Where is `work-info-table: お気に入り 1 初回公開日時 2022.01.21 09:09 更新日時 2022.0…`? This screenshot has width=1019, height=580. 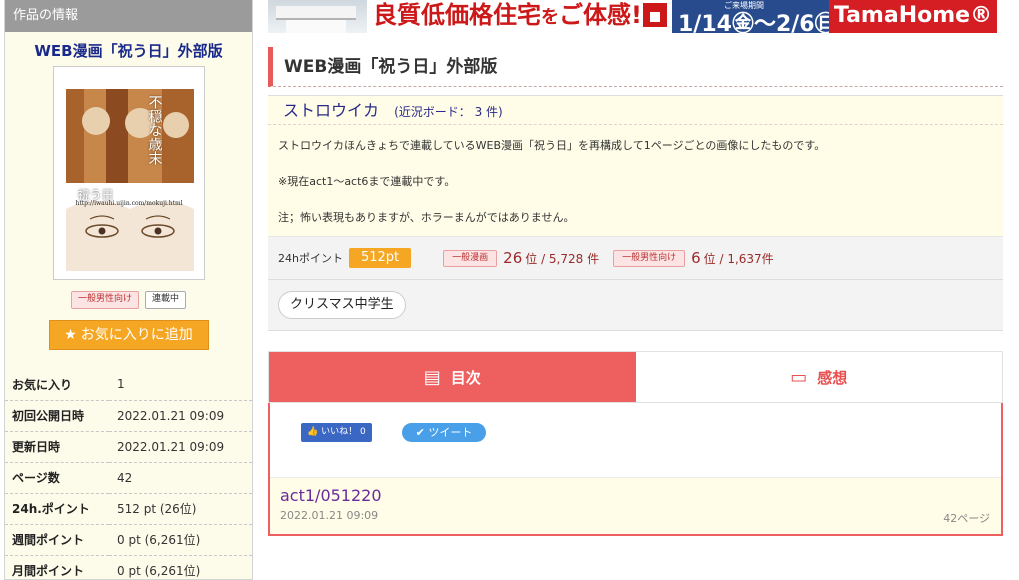 work-info-table: お気に入り 1 初回公開日時 2022.01.21 09:09 更新日時 2022.0… is located at coordinates (128, 474).